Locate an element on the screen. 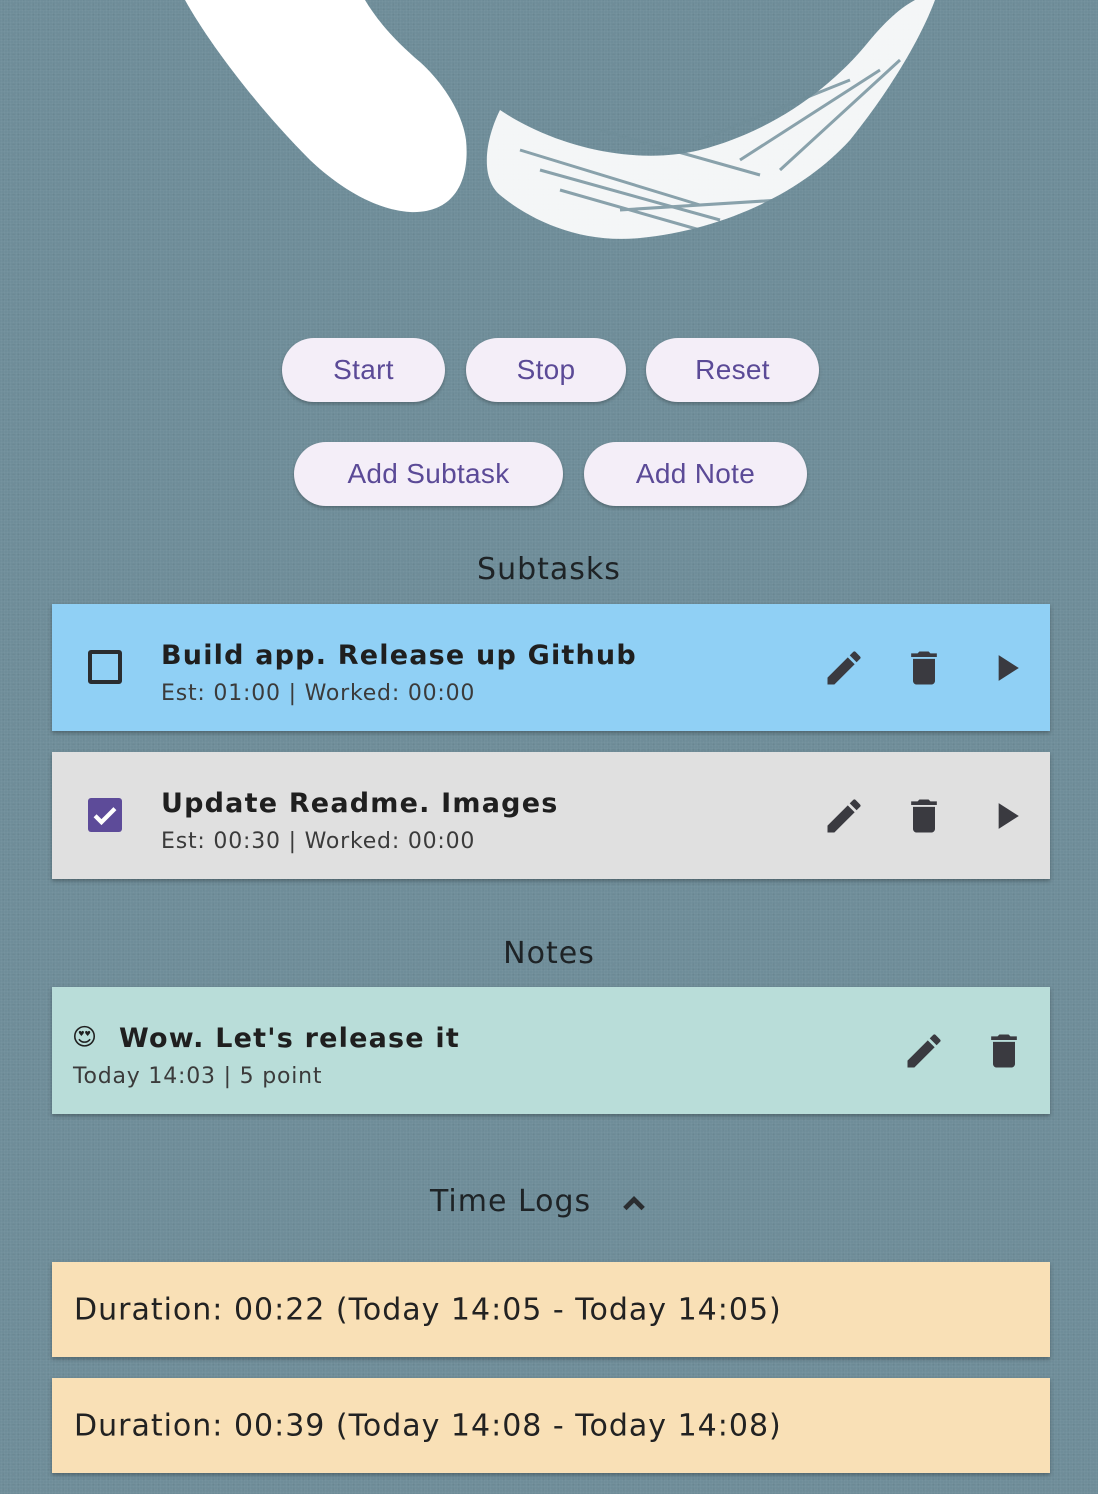 This screenshot has height=1494, width=1098. checkmark-icon is located at coordinates (105, 816).